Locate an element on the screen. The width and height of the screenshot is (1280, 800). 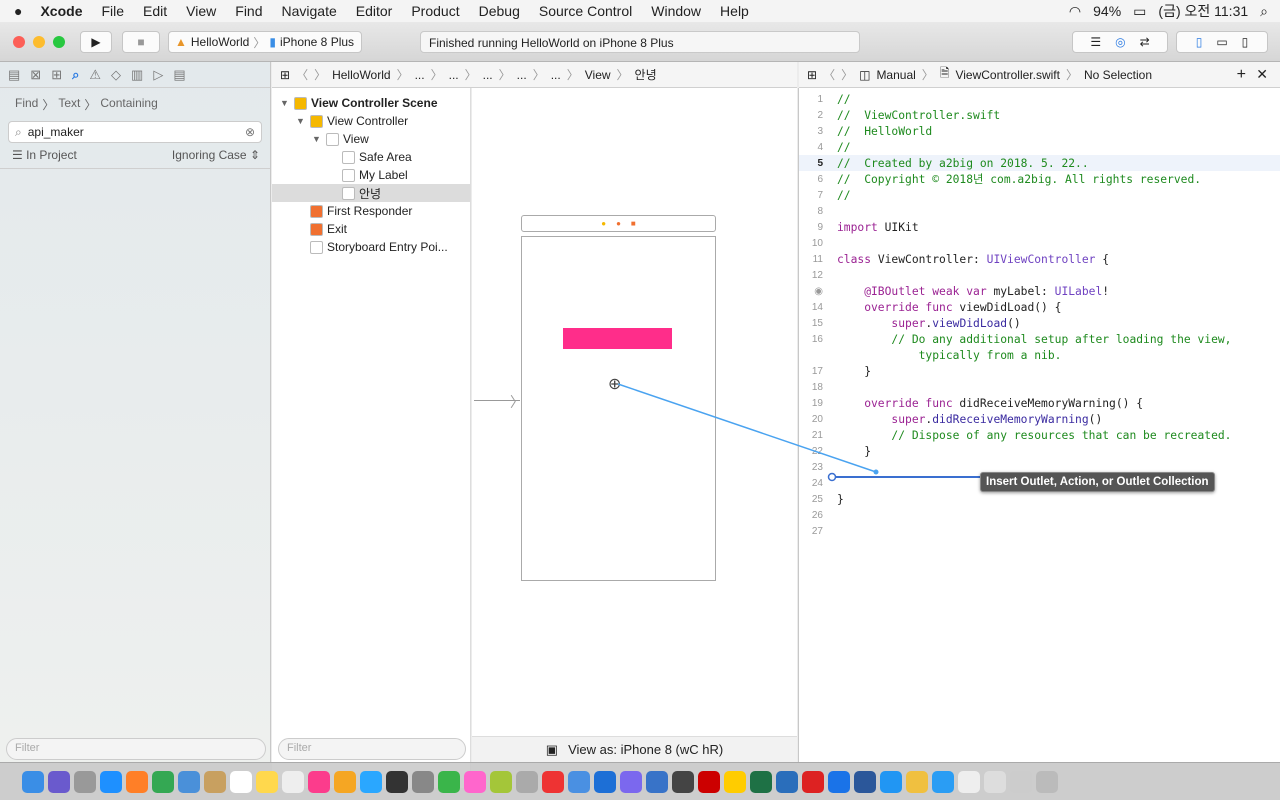
outline-item: Exit is located at coordinates (371, 229).